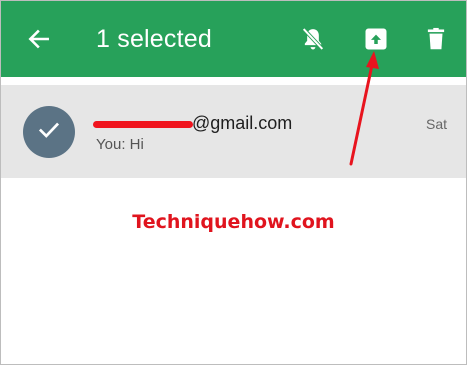  Describe the element at coordinates (436, 124) in the screenshot. I see `message-date: Sat` at that location.